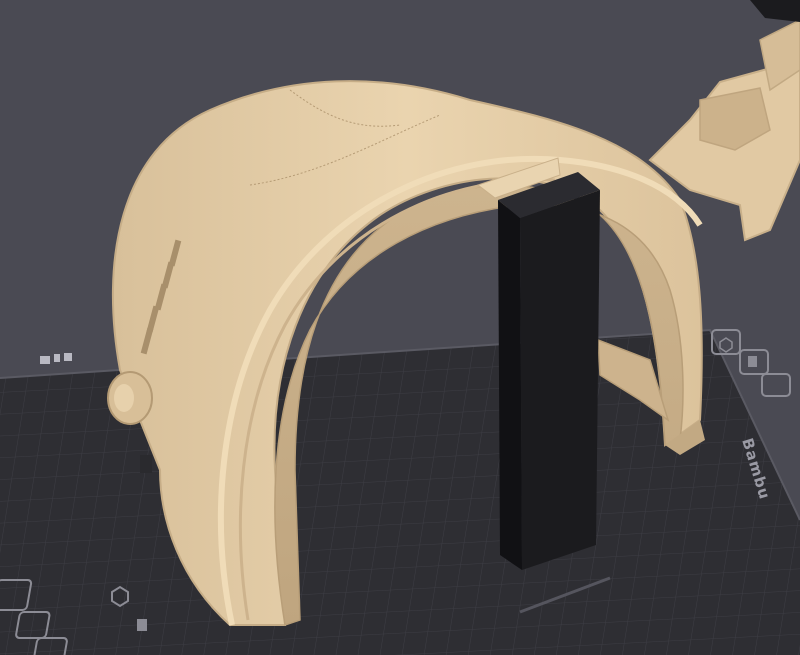  What do you see at coordinates (776, 385) in the screenshot?
I see `bed-icon-right-texture` at bounding box center [776, 385].